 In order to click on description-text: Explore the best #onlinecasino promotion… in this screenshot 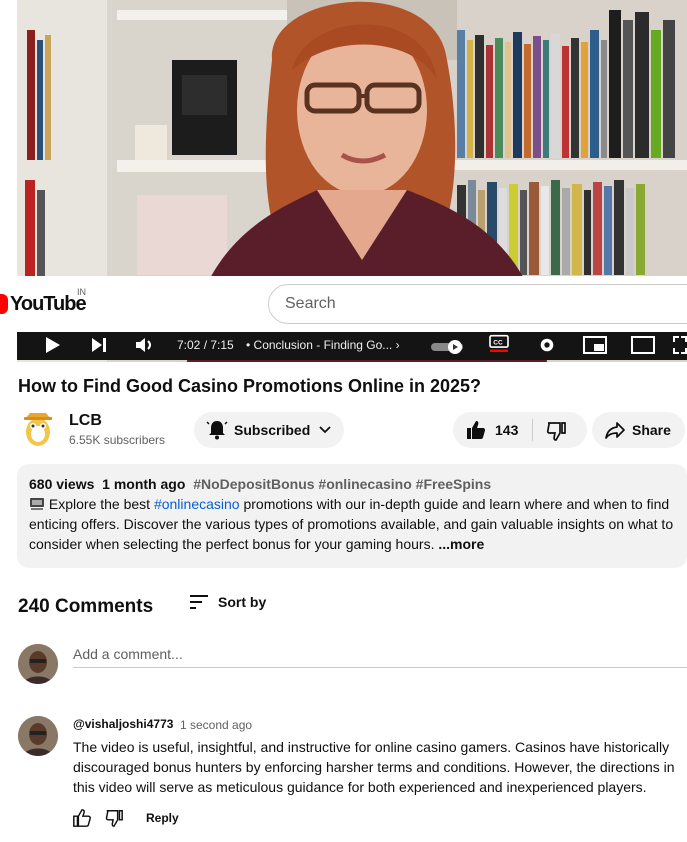, I will do `click(352, 524)`.